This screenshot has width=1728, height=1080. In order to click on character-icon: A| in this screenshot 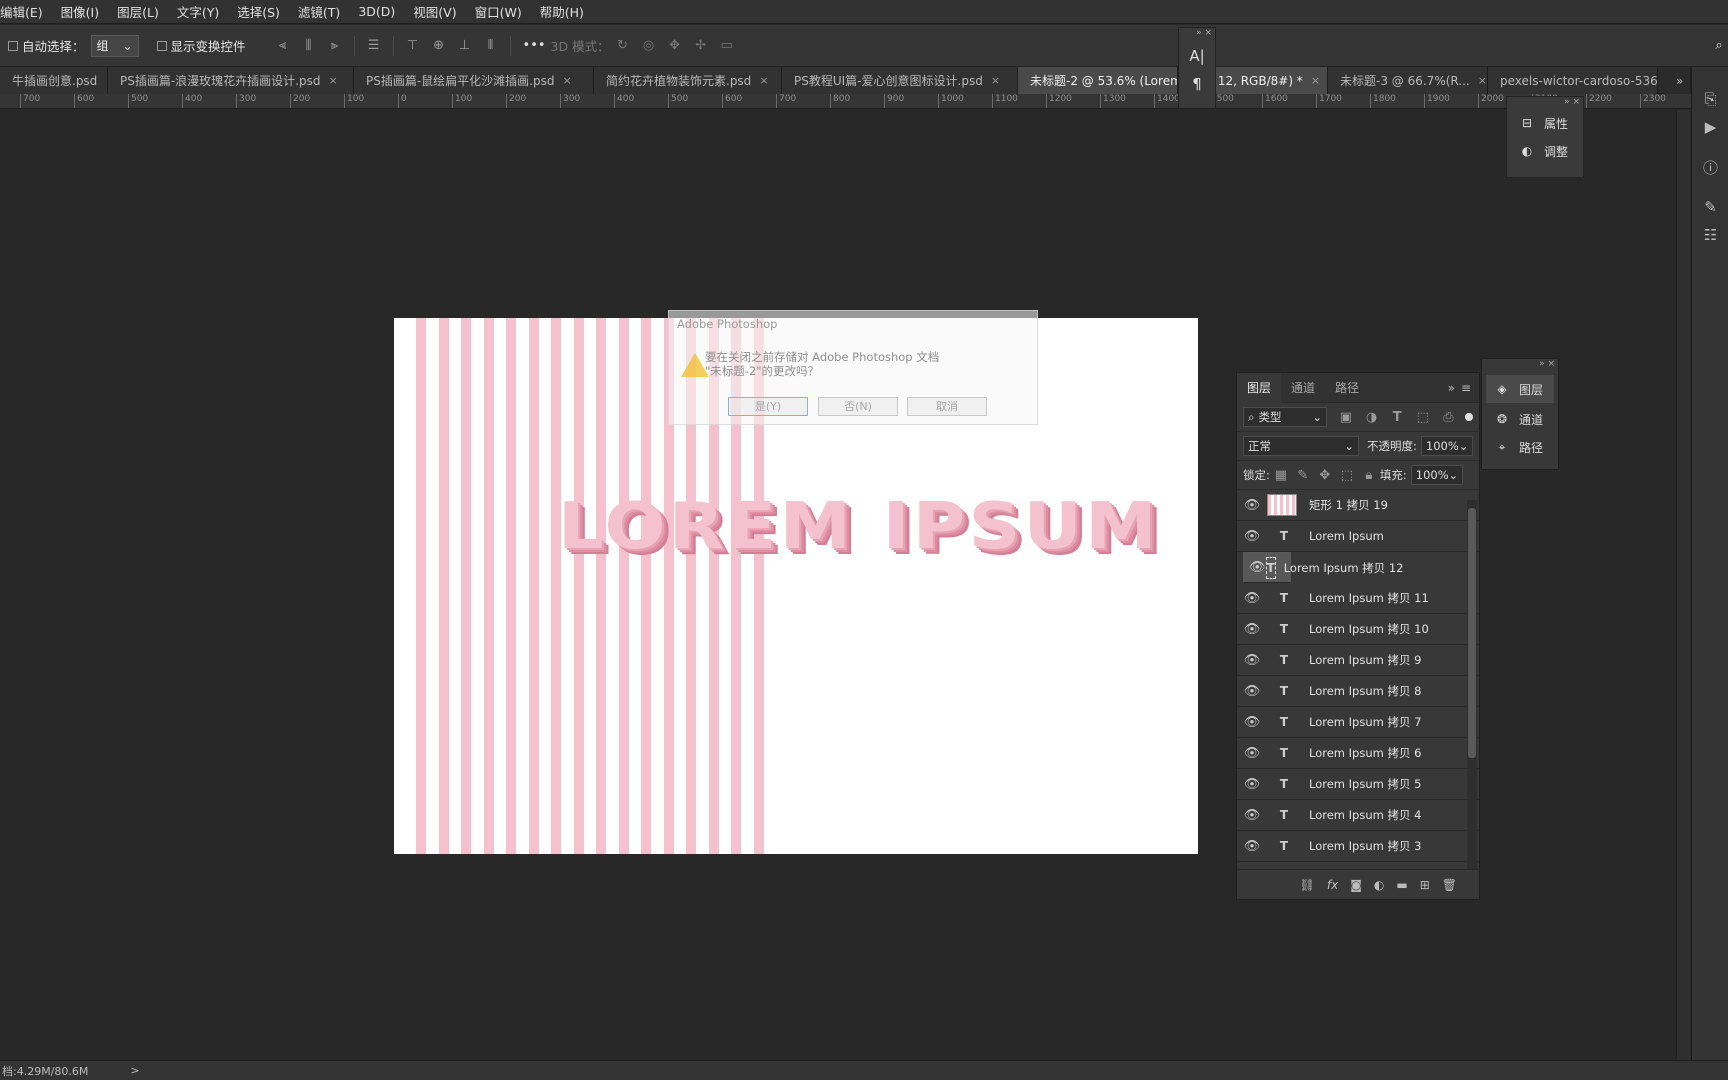, I will do `click(1197, 56)`.